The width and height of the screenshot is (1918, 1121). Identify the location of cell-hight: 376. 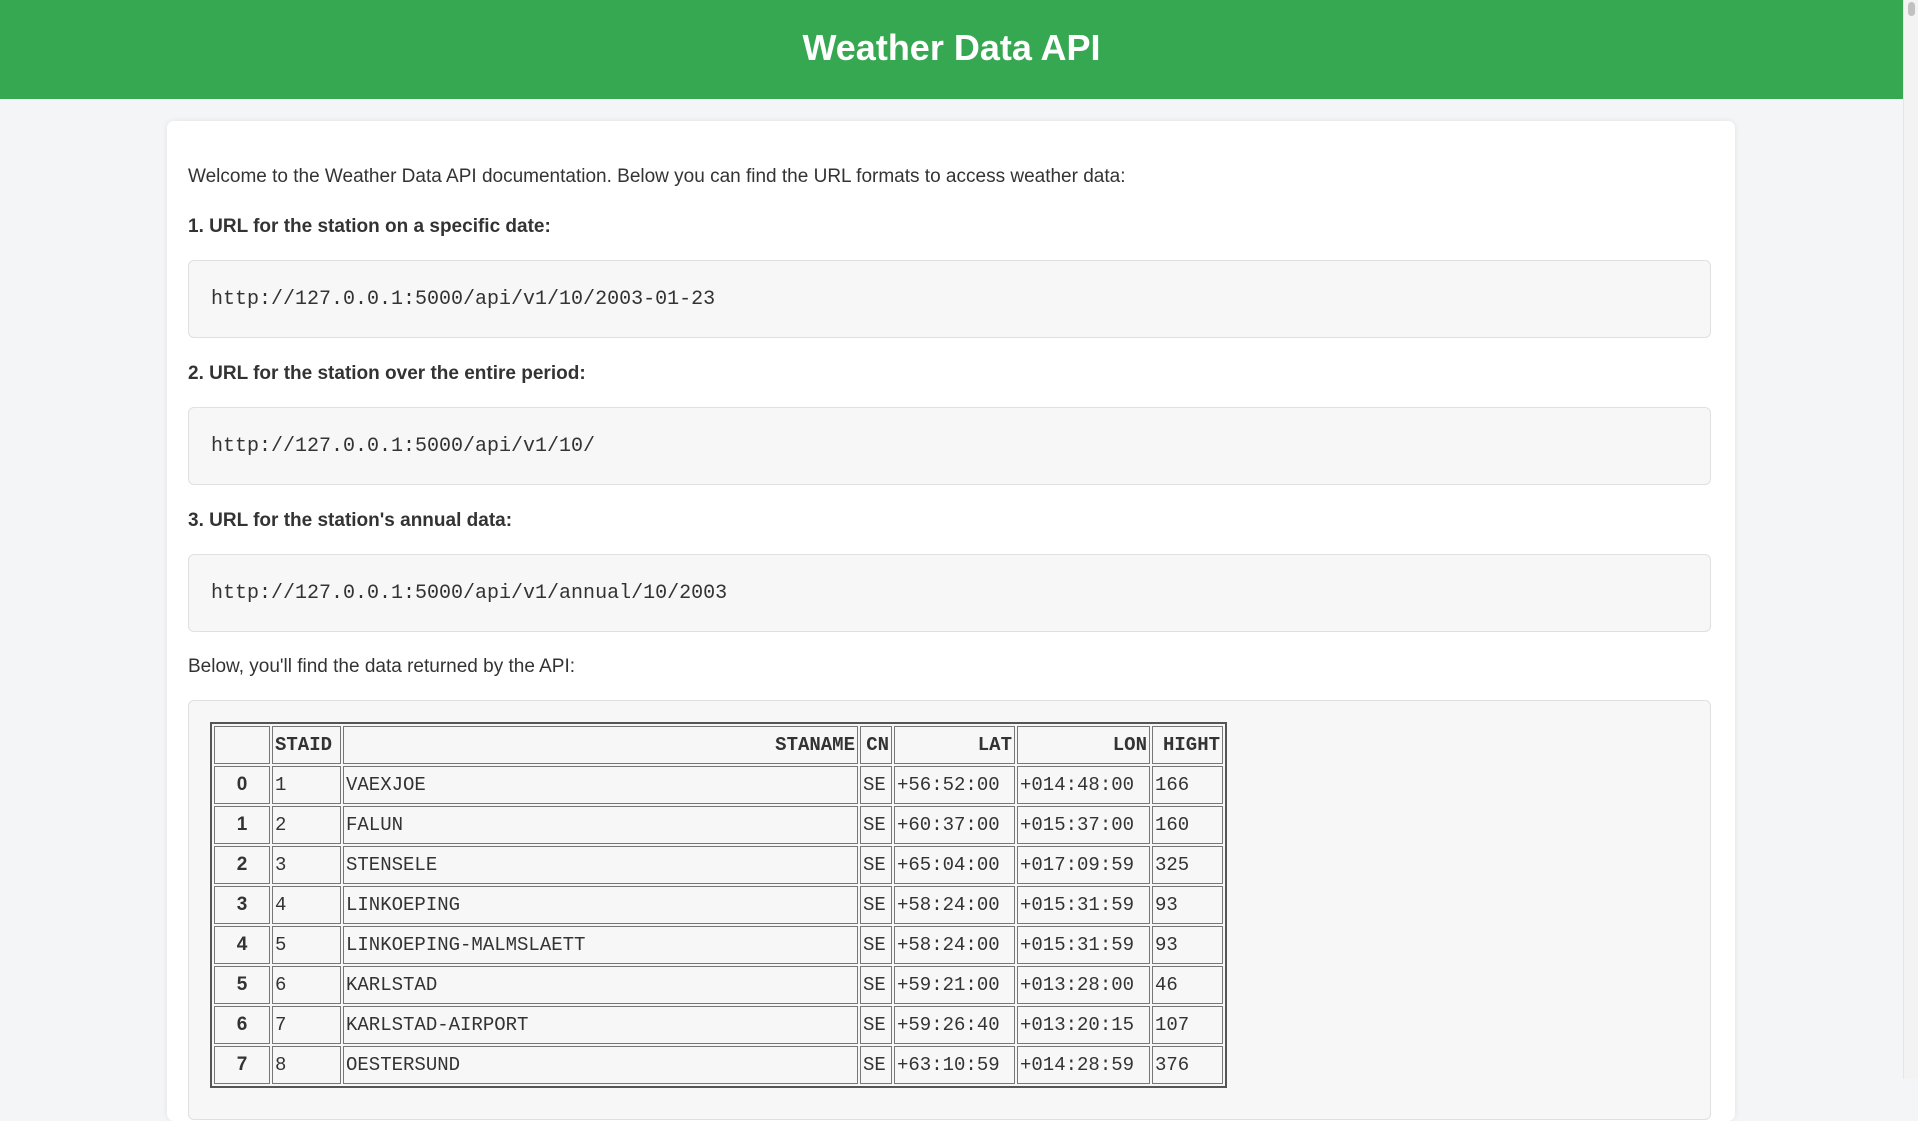
(1187, 1065).